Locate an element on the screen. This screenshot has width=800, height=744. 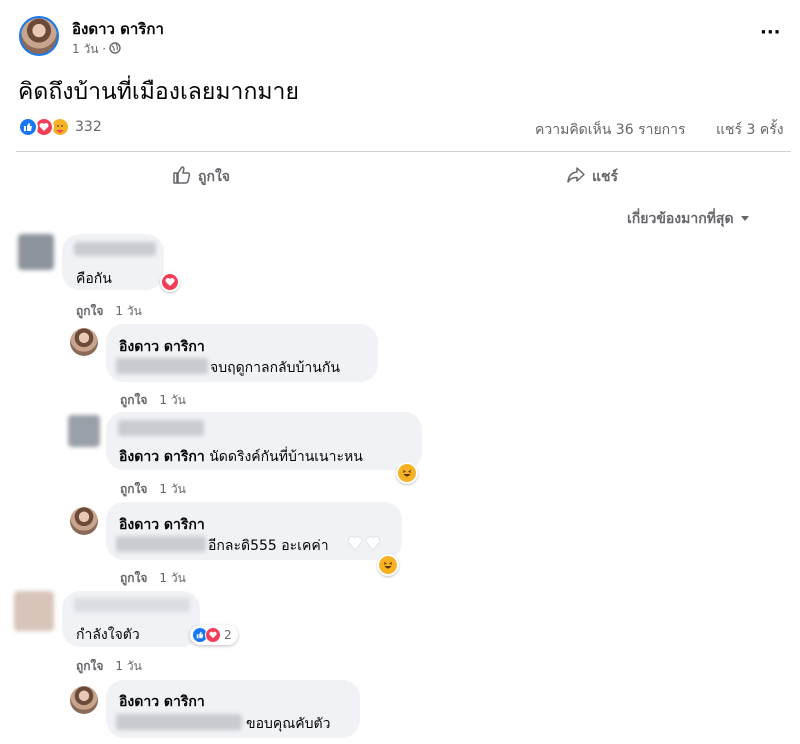
post-author-name: อิงดาว ดาริกา is located at coordinates (118, 29).